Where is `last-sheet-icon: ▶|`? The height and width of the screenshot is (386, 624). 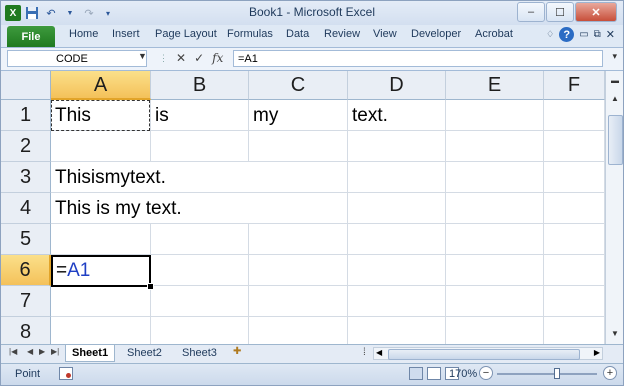 last-sheet-icon: ▶| is located at coordinates (55, 351).